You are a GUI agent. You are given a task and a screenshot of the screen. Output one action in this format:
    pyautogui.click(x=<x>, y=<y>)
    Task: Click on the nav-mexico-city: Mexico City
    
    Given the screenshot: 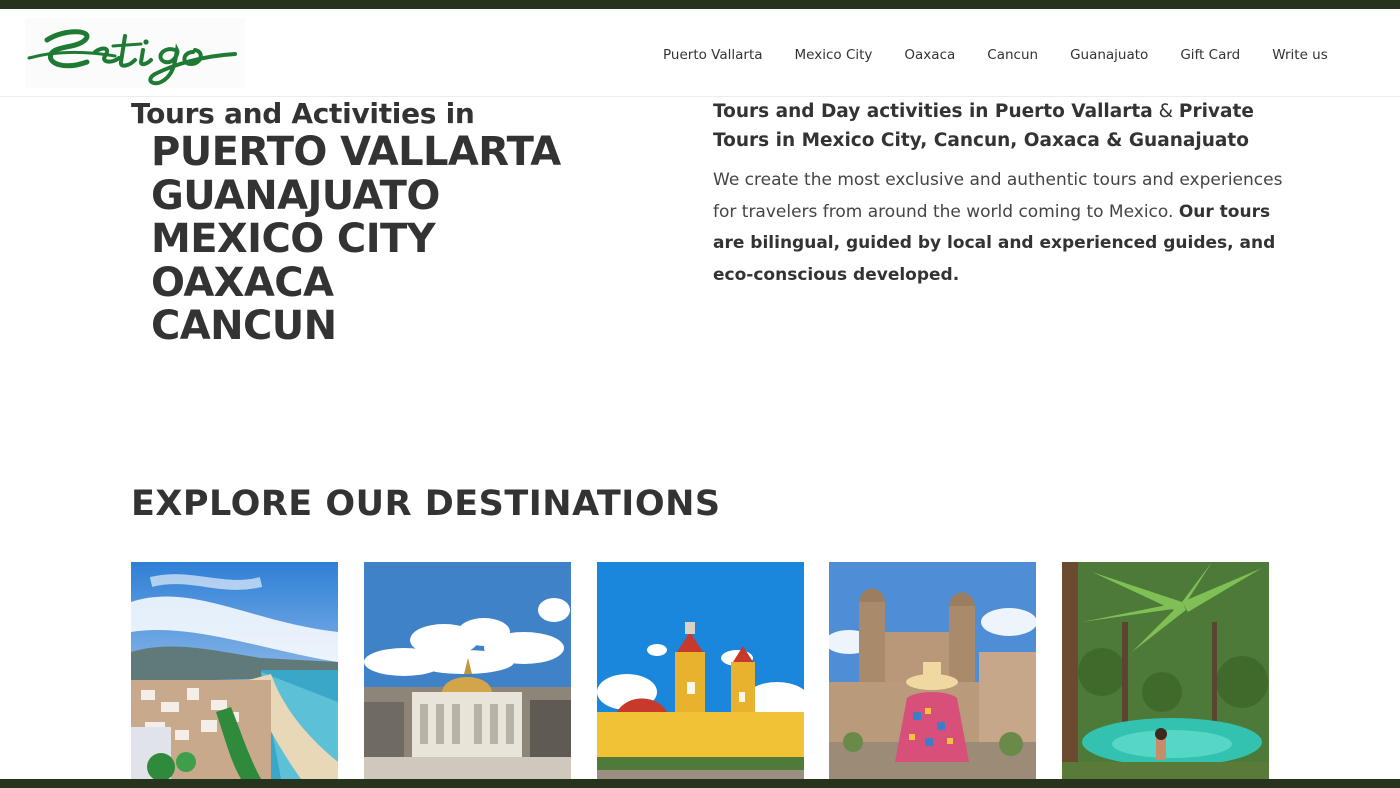 What is the action you would take?
    pyautogui.click(x=834, y=55)
    